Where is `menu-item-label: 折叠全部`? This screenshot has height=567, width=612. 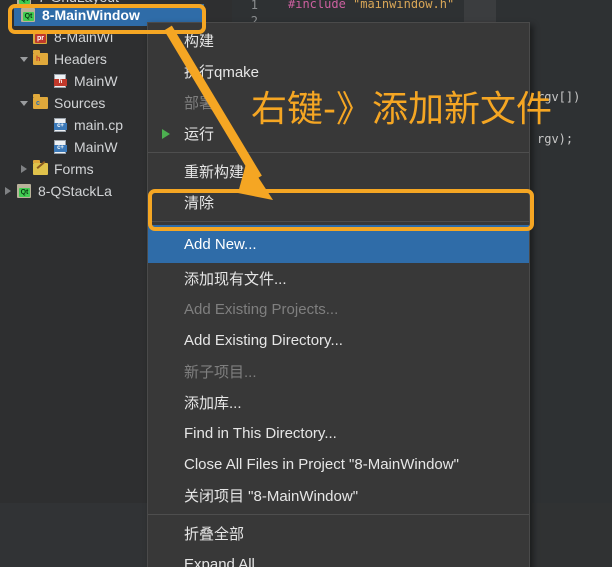
menu-item-label: 折叠全部 is located at coordinates (214, 534).